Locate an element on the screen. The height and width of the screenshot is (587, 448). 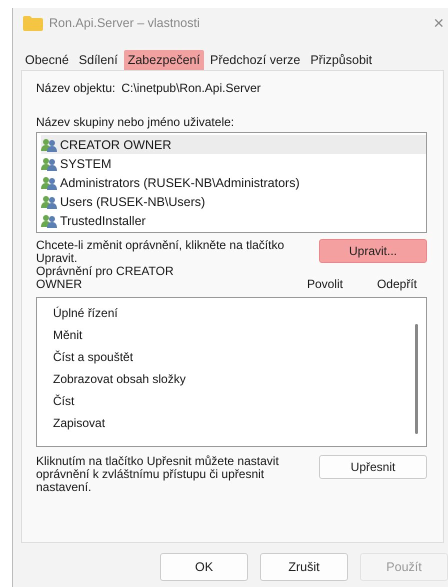
permission-item: Číst is located at coordinates (64, 402).